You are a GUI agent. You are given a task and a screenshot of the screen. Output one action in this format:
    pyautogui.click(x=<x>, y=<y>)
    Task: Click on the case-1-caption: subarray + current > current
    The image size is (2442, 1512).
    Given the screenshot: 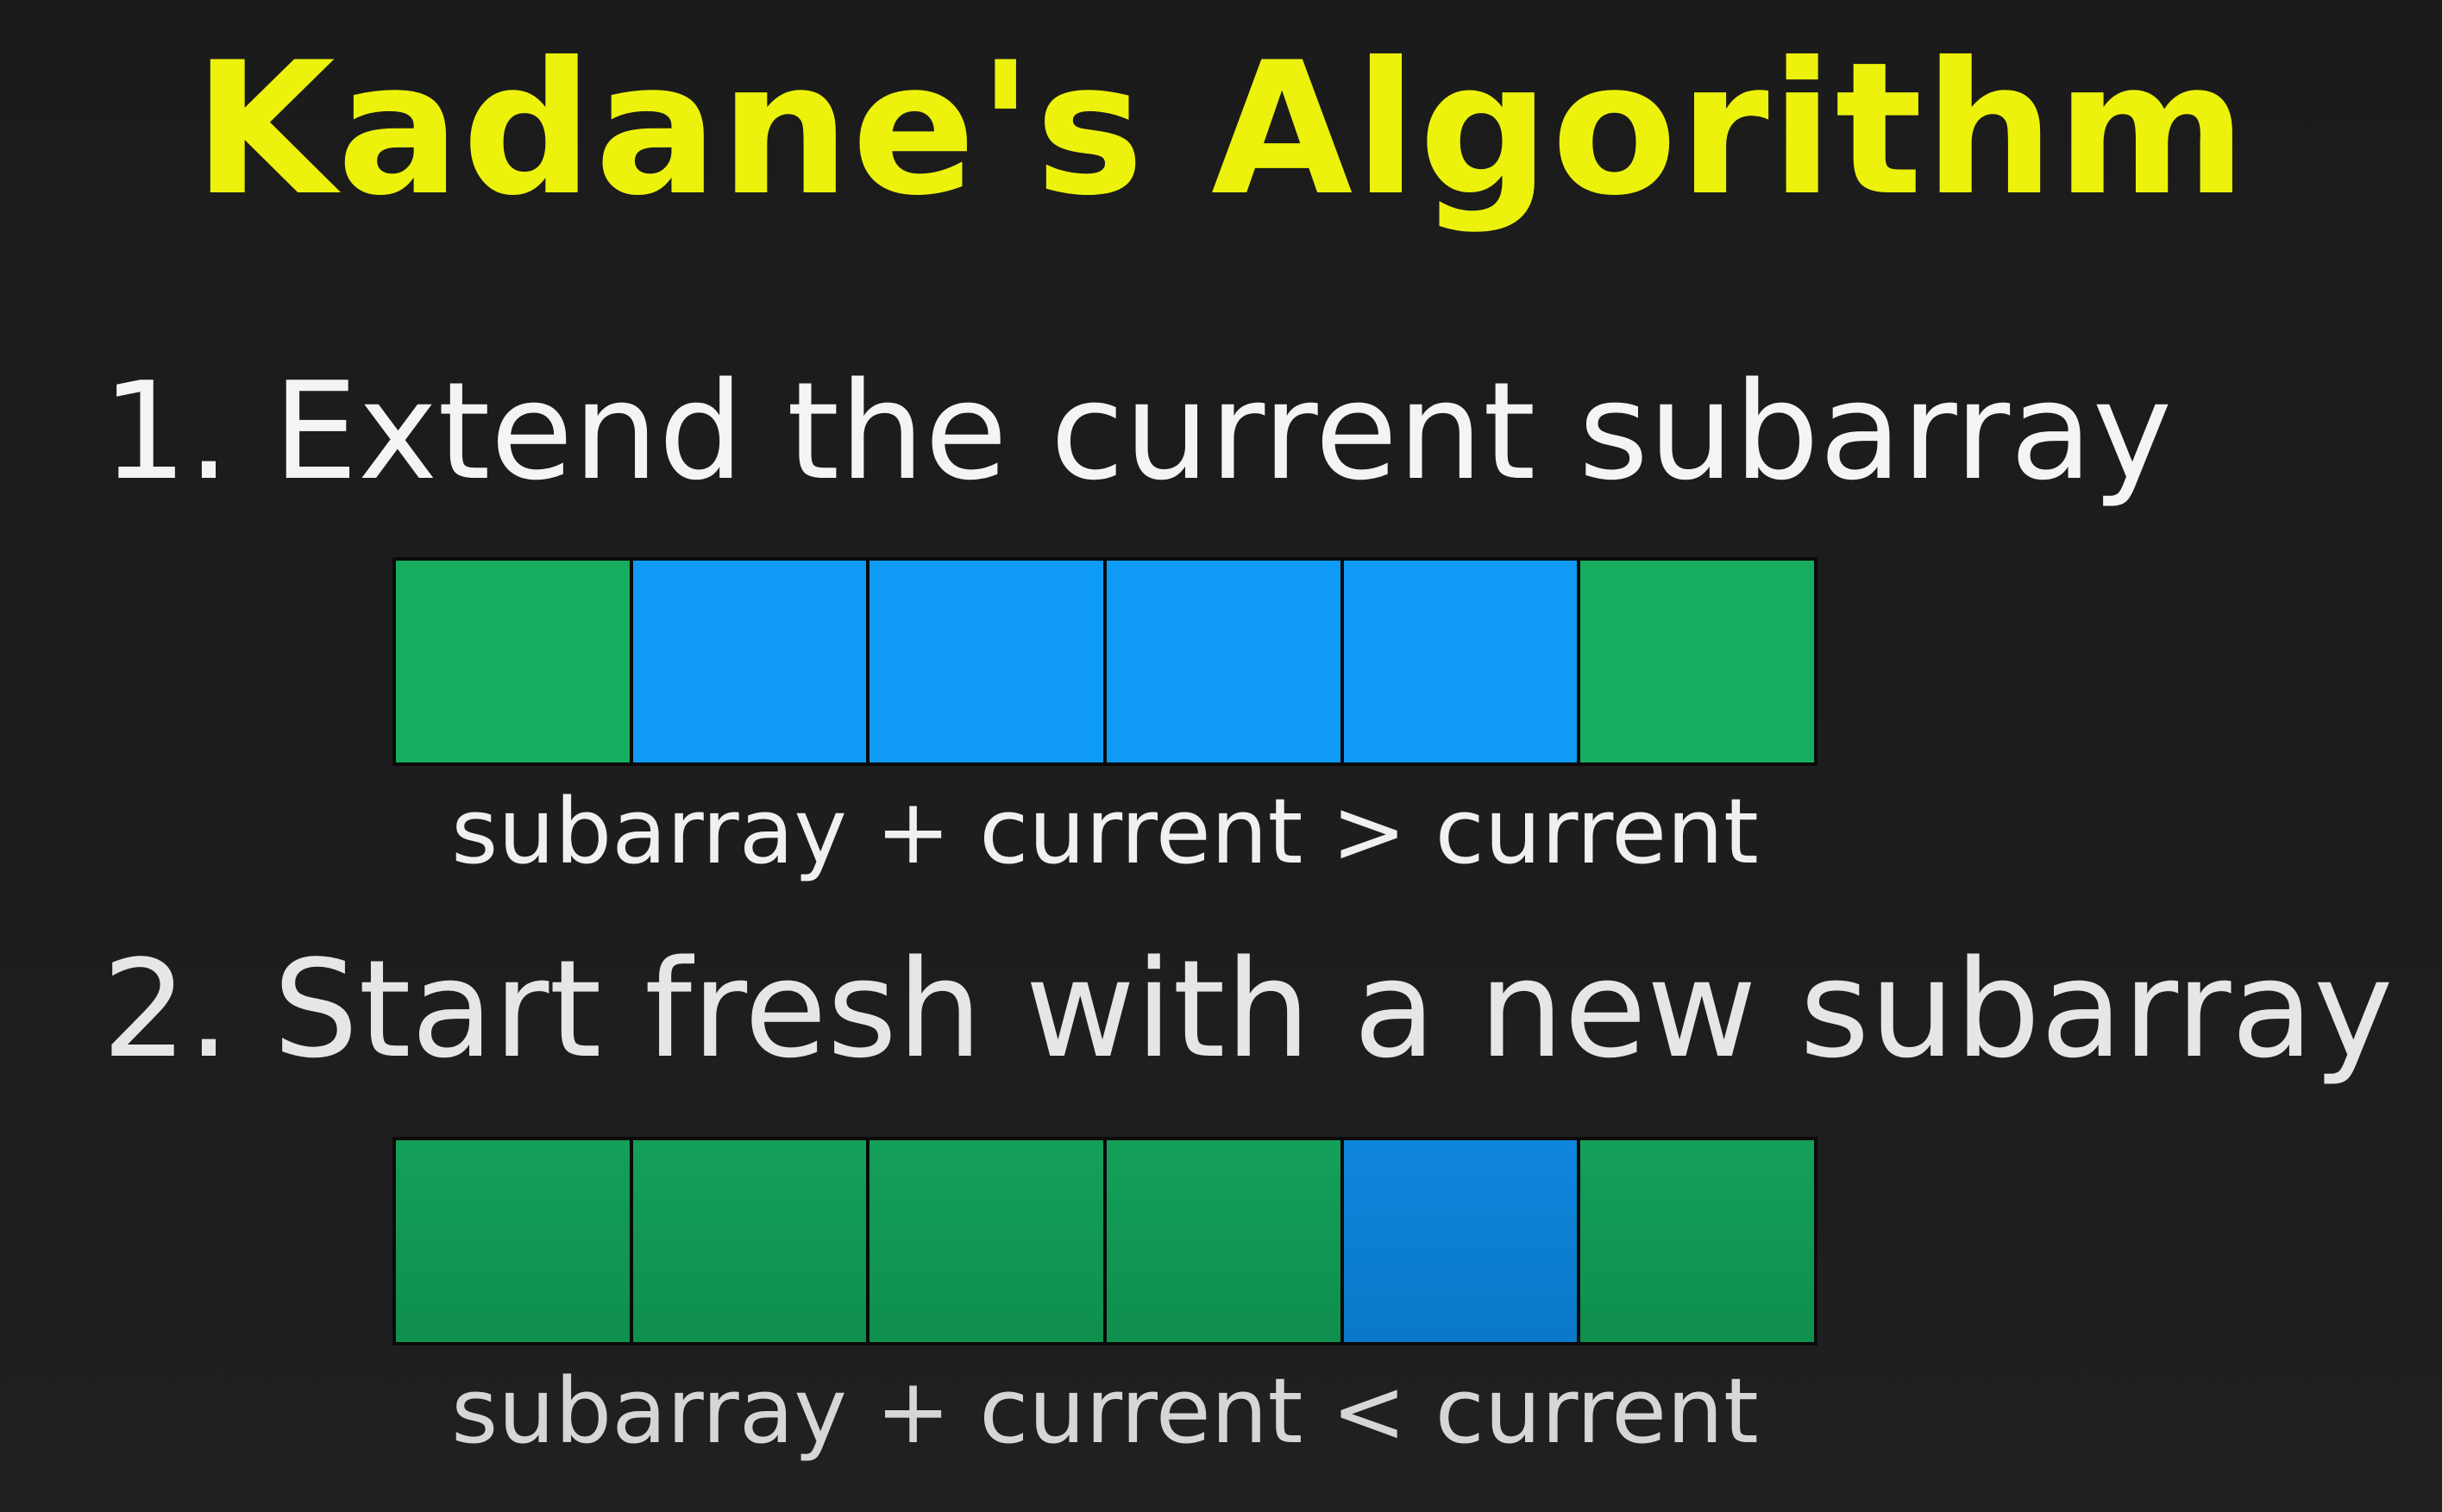 What is the action you would take?
    pyautogui.click(x=1105, y=831)
    